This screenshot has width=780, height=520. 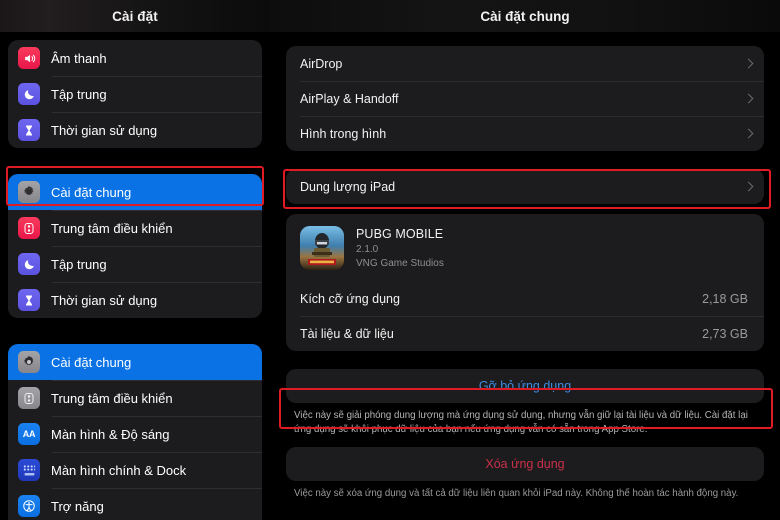 I want to click on sidebar-item-thoi-gian-su-dung-ghost: Thời gian sử dụng, so click(x=135, y=300).